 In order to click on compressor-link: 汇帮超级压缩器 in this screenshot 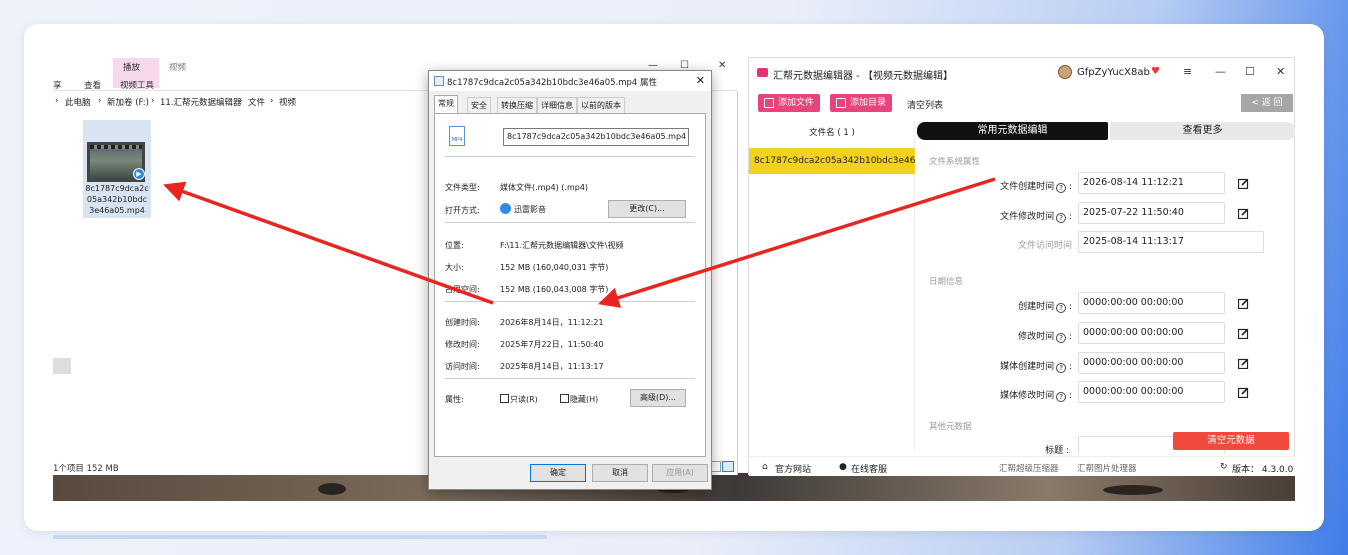, I will do `click(1029, 468)`.